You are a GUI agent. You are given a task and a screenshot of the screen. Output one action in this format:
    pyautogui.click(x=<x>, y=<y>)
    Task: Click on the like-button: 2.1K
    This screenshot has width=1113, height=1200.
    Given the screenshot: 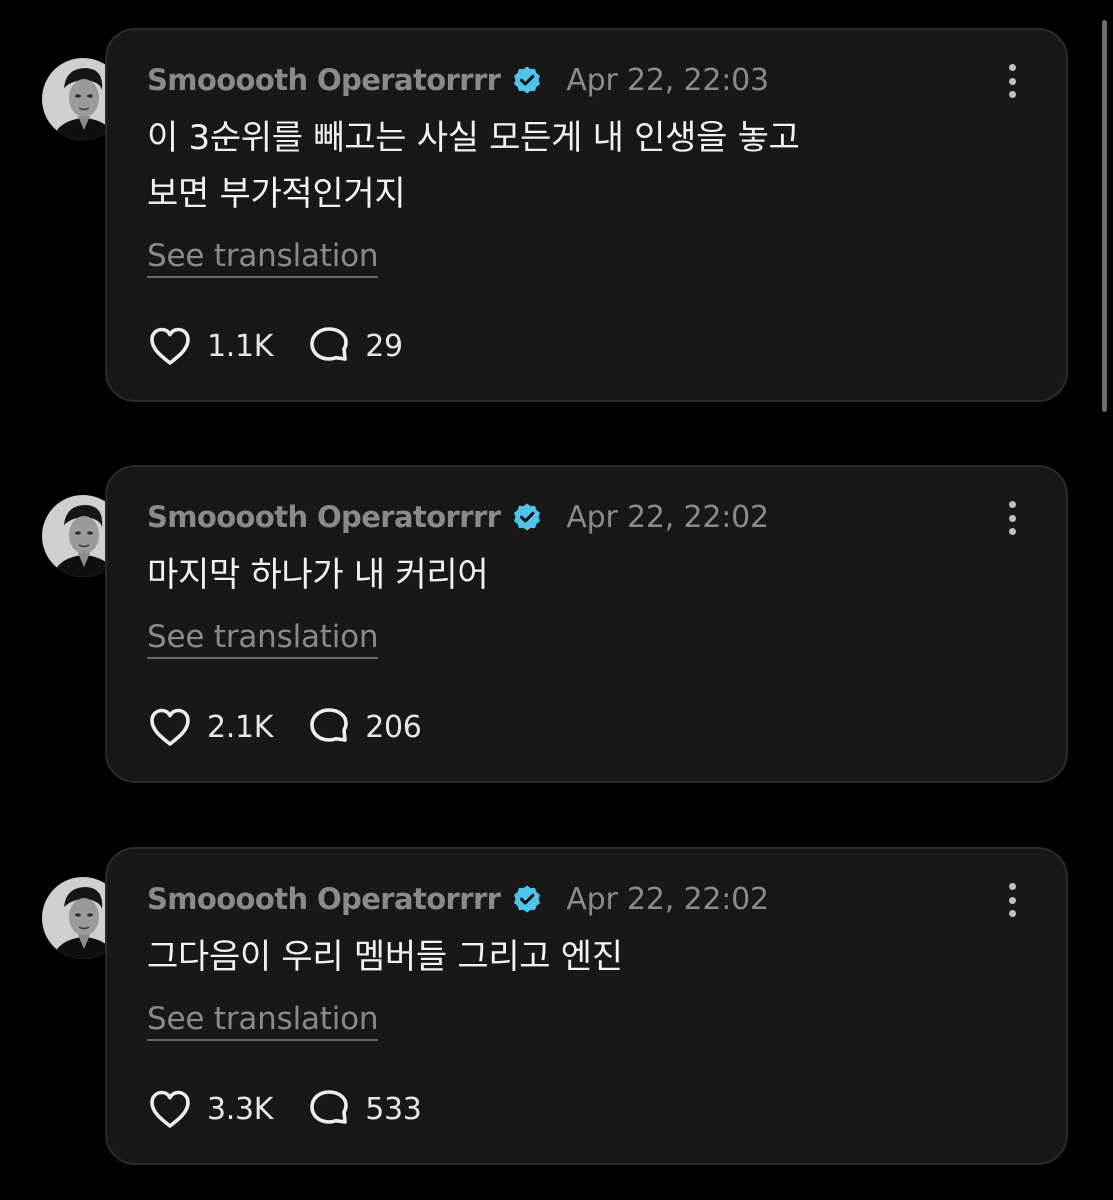 What is the action you would take?
    pyautogui.click(x=210, y=727)
    